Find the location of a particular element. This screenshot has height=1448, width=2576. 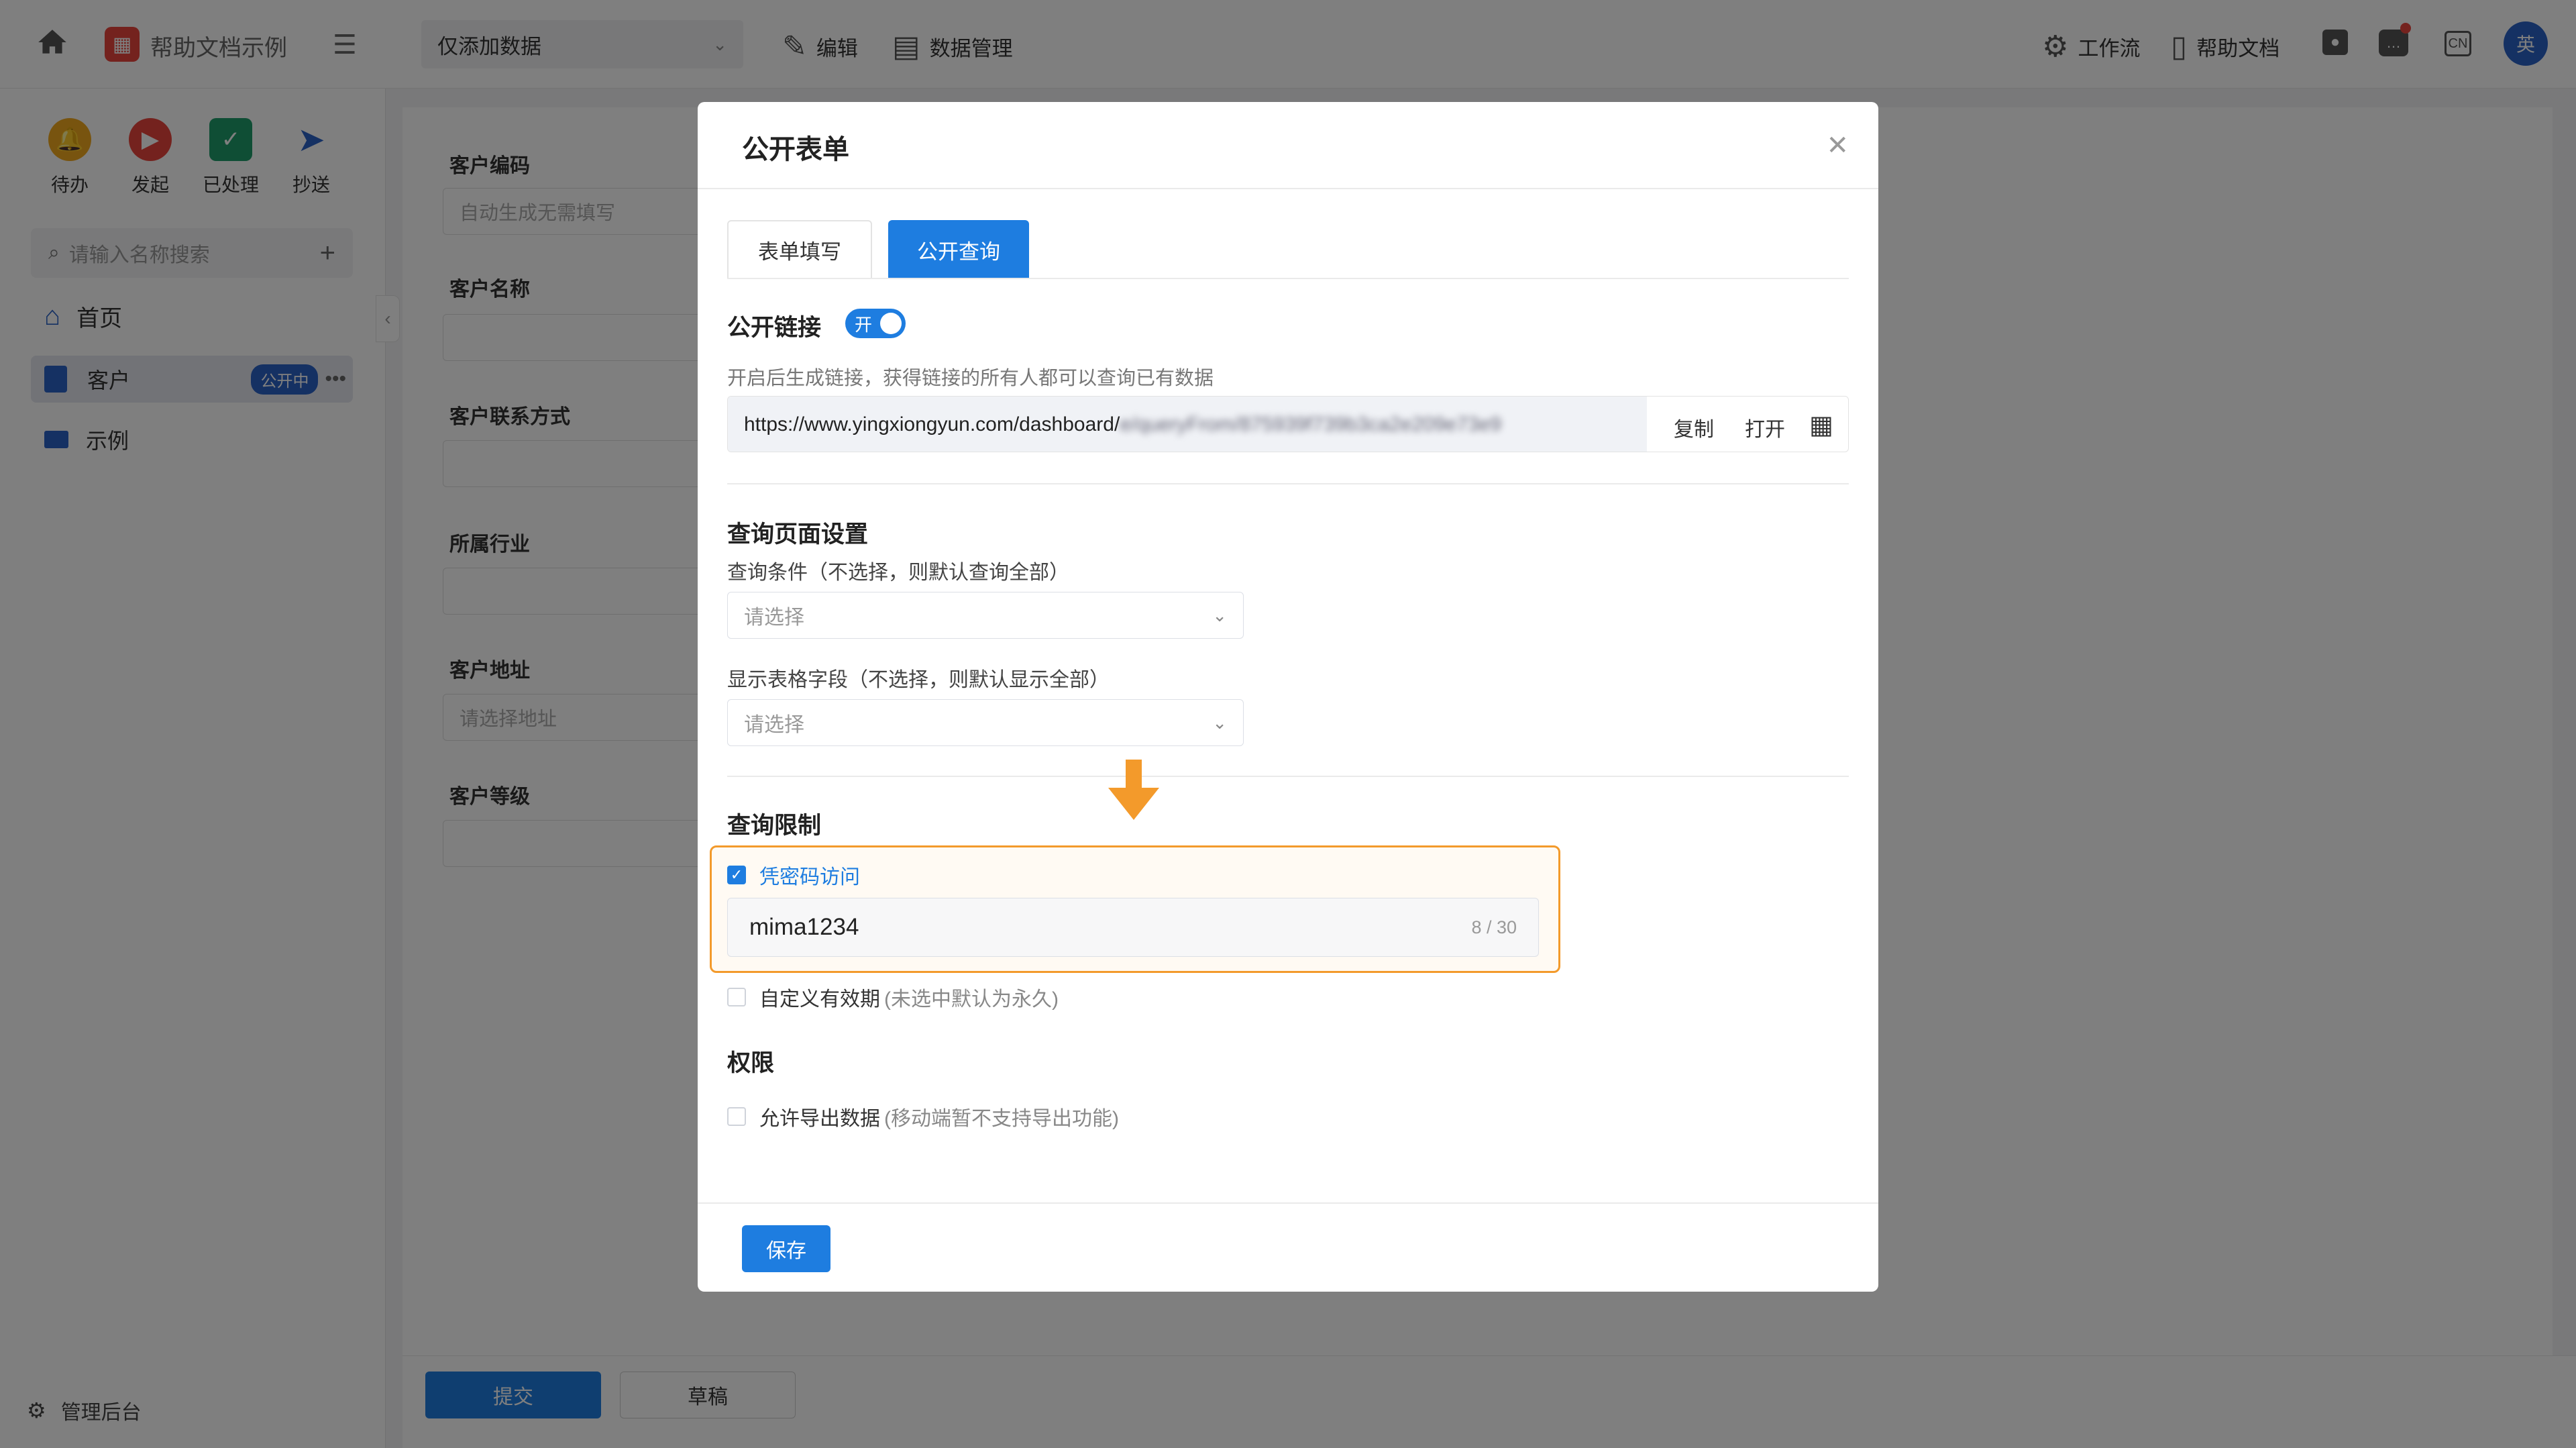

query-limit-title: 查询限制 is located at coordinates (774, 826).